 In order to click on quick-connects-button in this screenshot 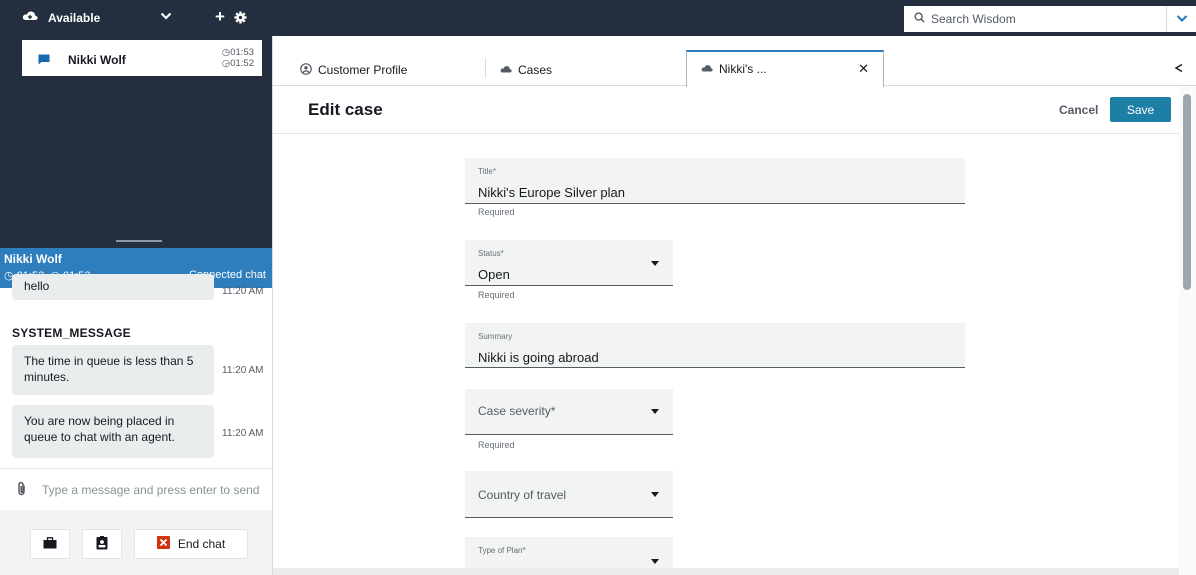, I will do `click(50, 544)`.